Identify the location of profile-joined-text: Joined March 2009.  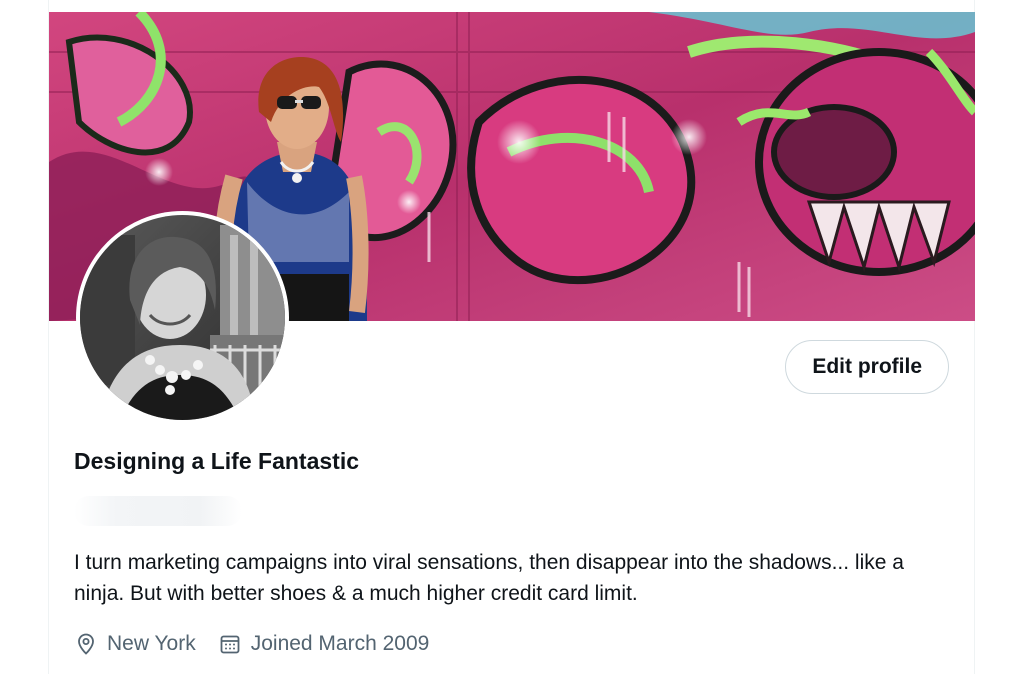
(340, 643).